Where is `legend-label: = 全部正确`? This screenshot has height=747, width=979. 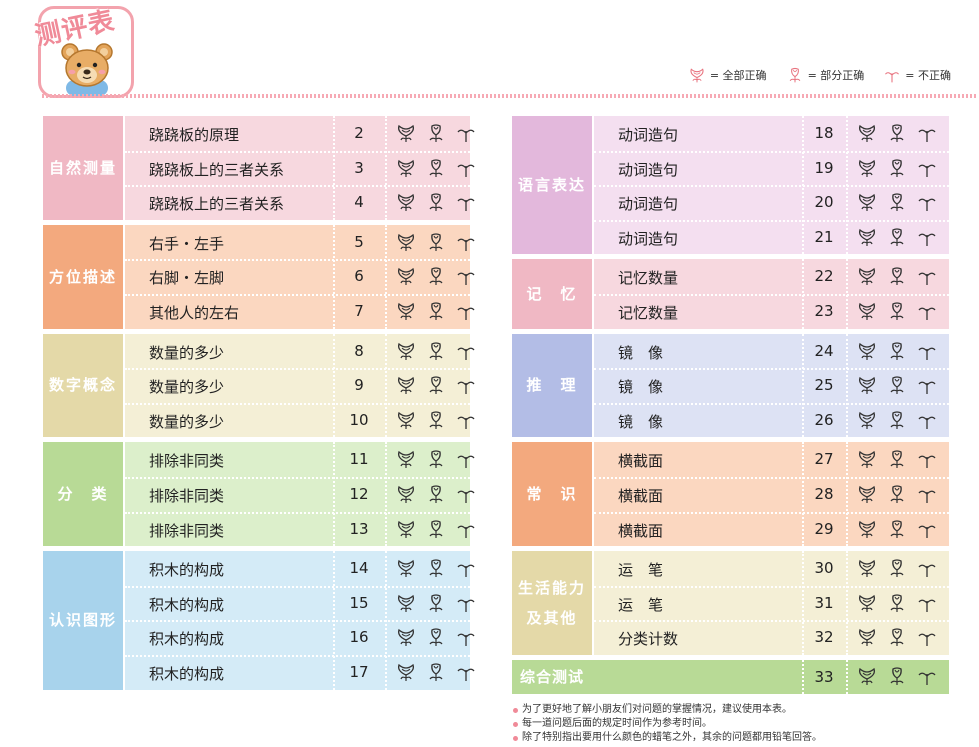 legend-label: = 全部正确 is located at coordinates (738, 75).